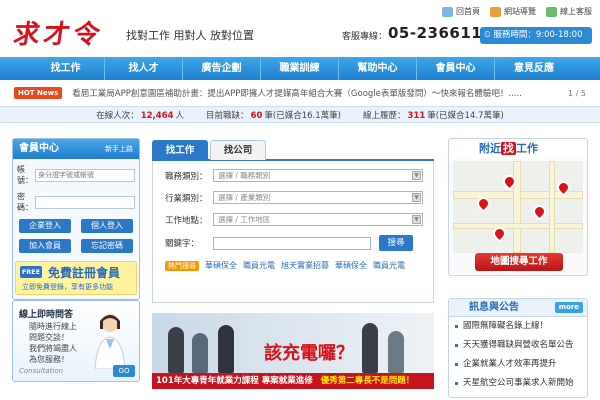 The width and height of the screenshot is (600, 400). What do you see at coordinates (539, 211) in the screenshot?
I see `map-pin-icon` at bounding box center [539, 211].